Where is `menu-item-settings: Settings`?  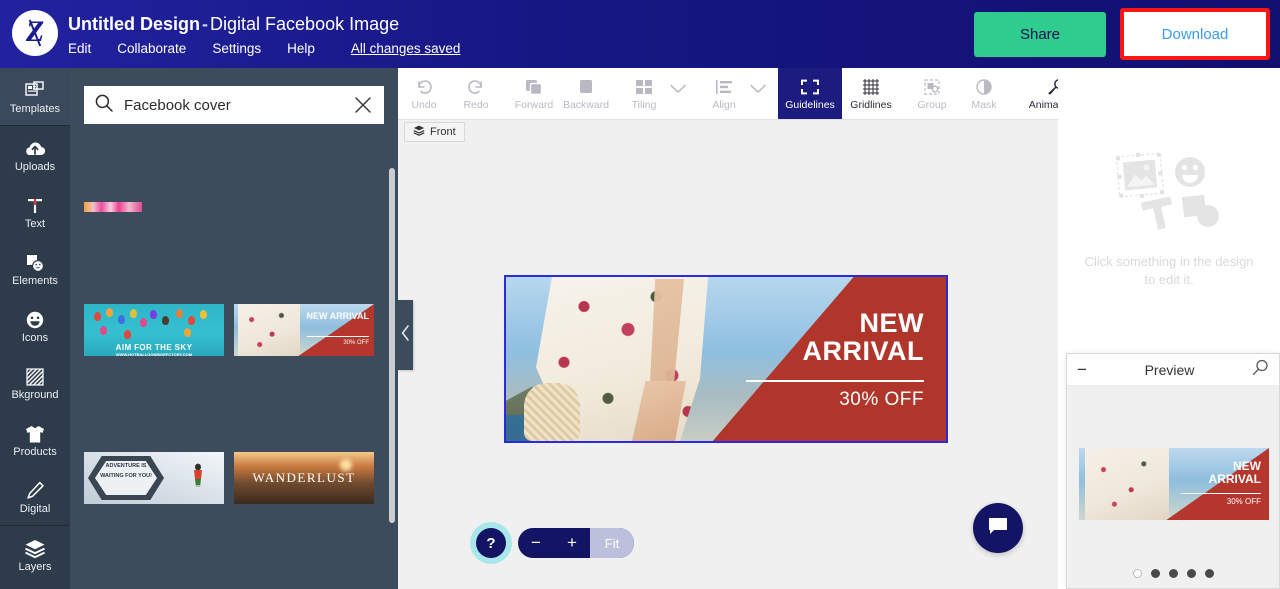
menu-item-settings: Settings is located at coordinates (236, 48).